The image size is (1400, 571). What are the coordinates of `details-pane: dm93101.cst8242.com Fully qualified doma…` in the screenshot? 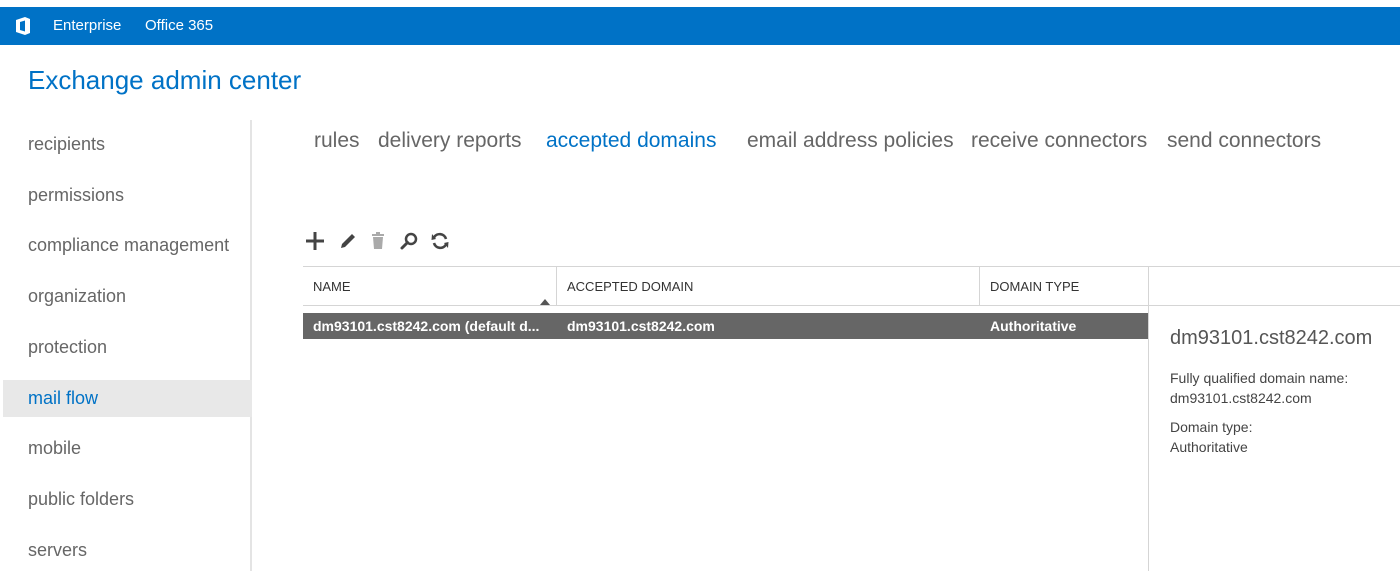 It's located at (1274, 438).